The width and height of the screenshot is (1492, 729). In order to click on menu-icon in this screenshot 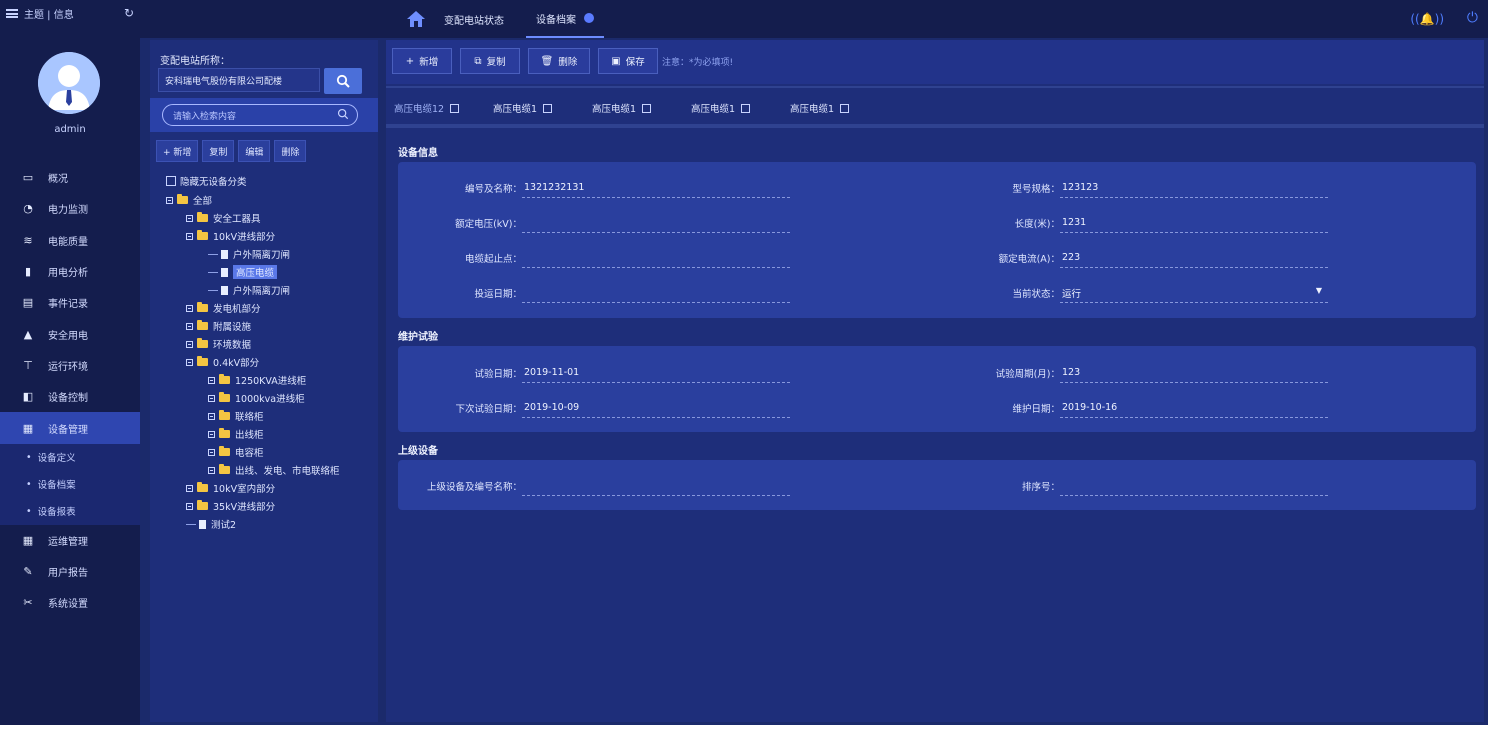, I will do `click(12, 13)`.